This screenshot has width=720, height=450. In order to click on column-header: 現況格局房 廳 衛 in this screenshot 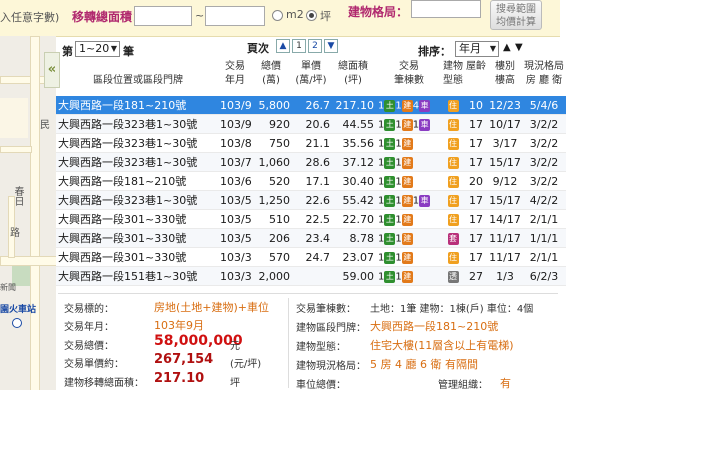, I will do `click(544, 74)`.